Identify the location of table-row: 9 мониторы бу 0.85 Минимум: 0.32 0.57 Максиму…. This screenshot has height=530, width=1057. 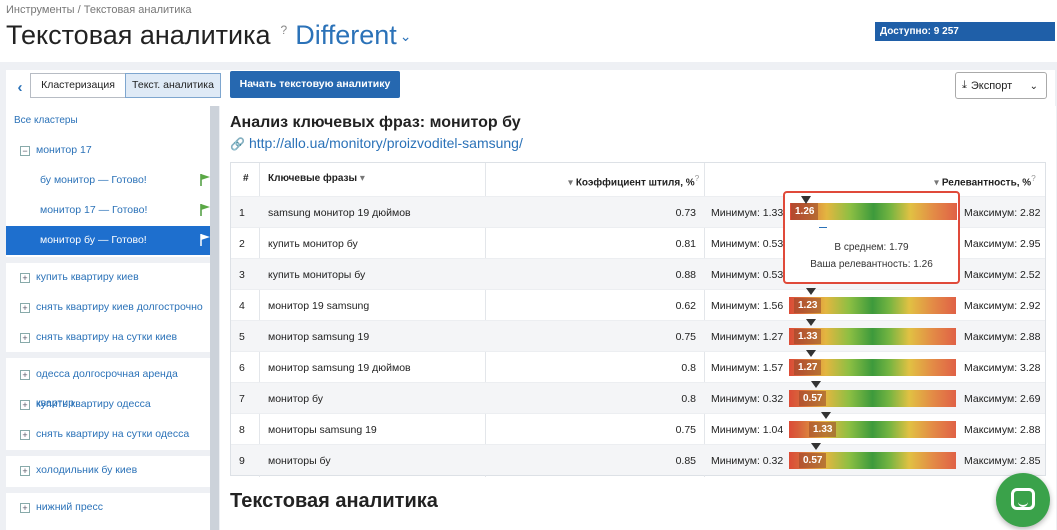
(638, 459).